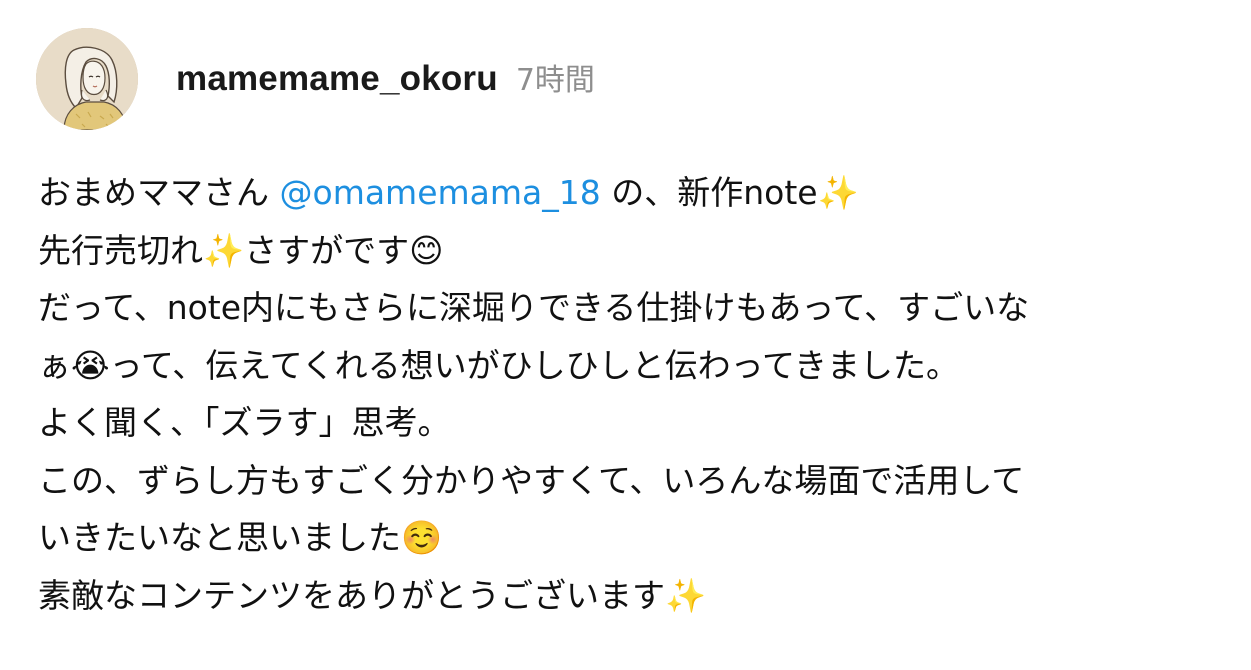  Describe the element at coordinates (426, 250) in the screenshot. I see `smiling-face-icon: 😊` at that location.